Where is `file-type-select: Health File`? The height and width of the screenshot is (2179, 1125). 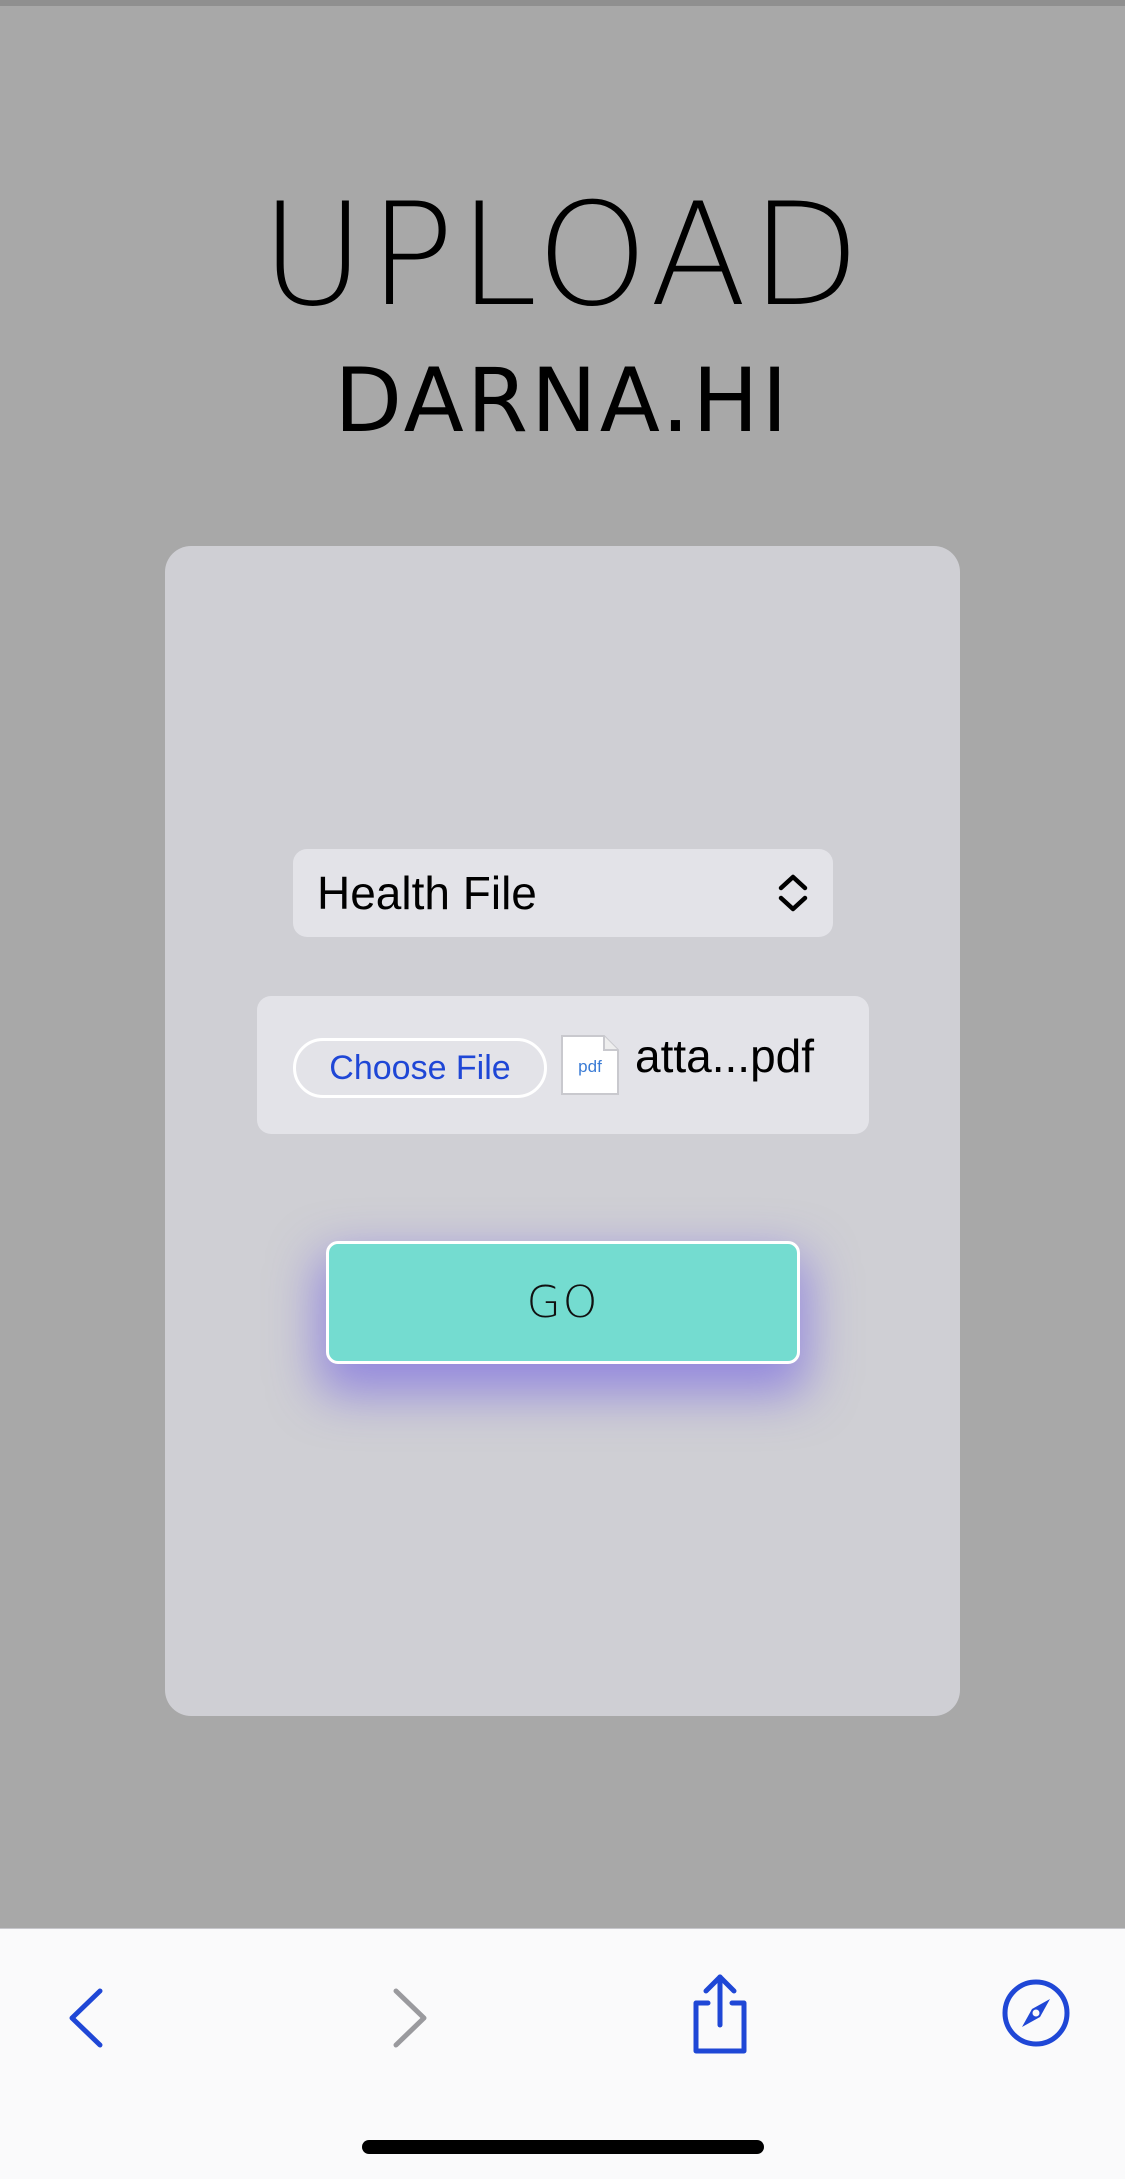 file-type-select: Health File is located at coordinates (563, 893).